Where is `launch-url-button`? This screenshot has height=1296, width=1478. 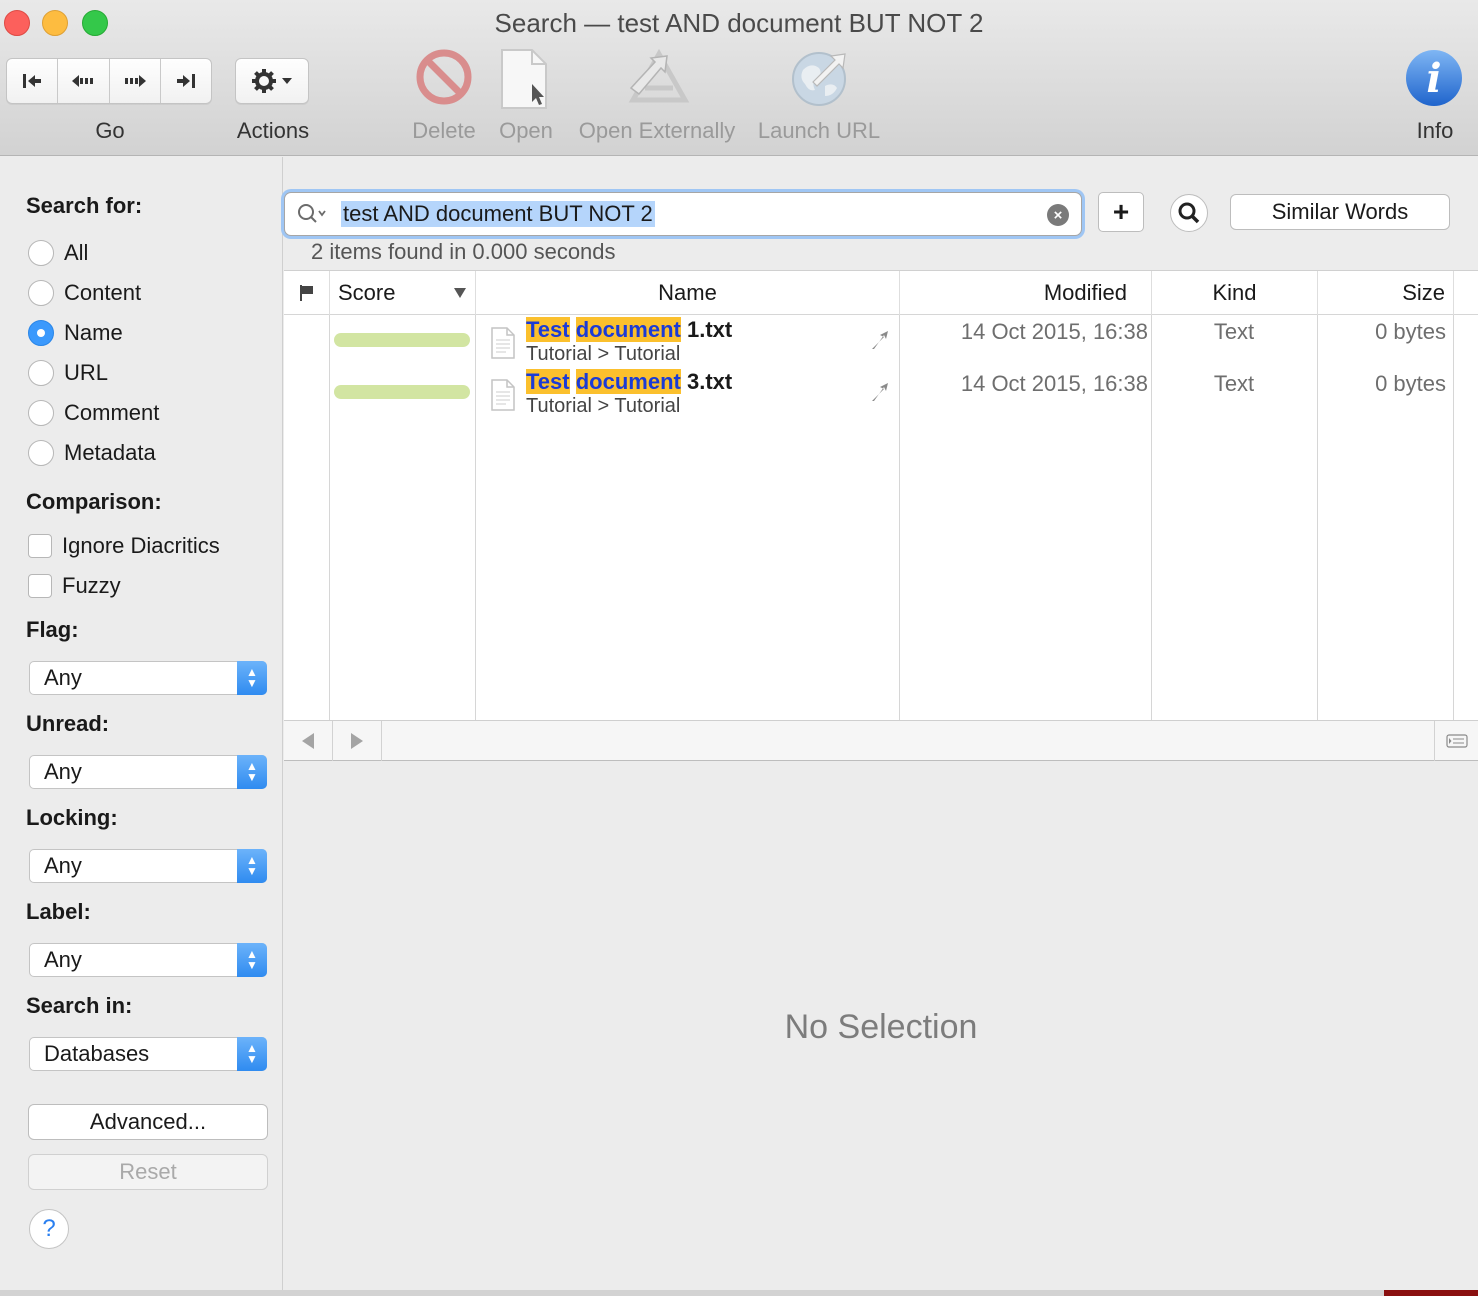 launch-url-button is located at coordinates (819, 78).